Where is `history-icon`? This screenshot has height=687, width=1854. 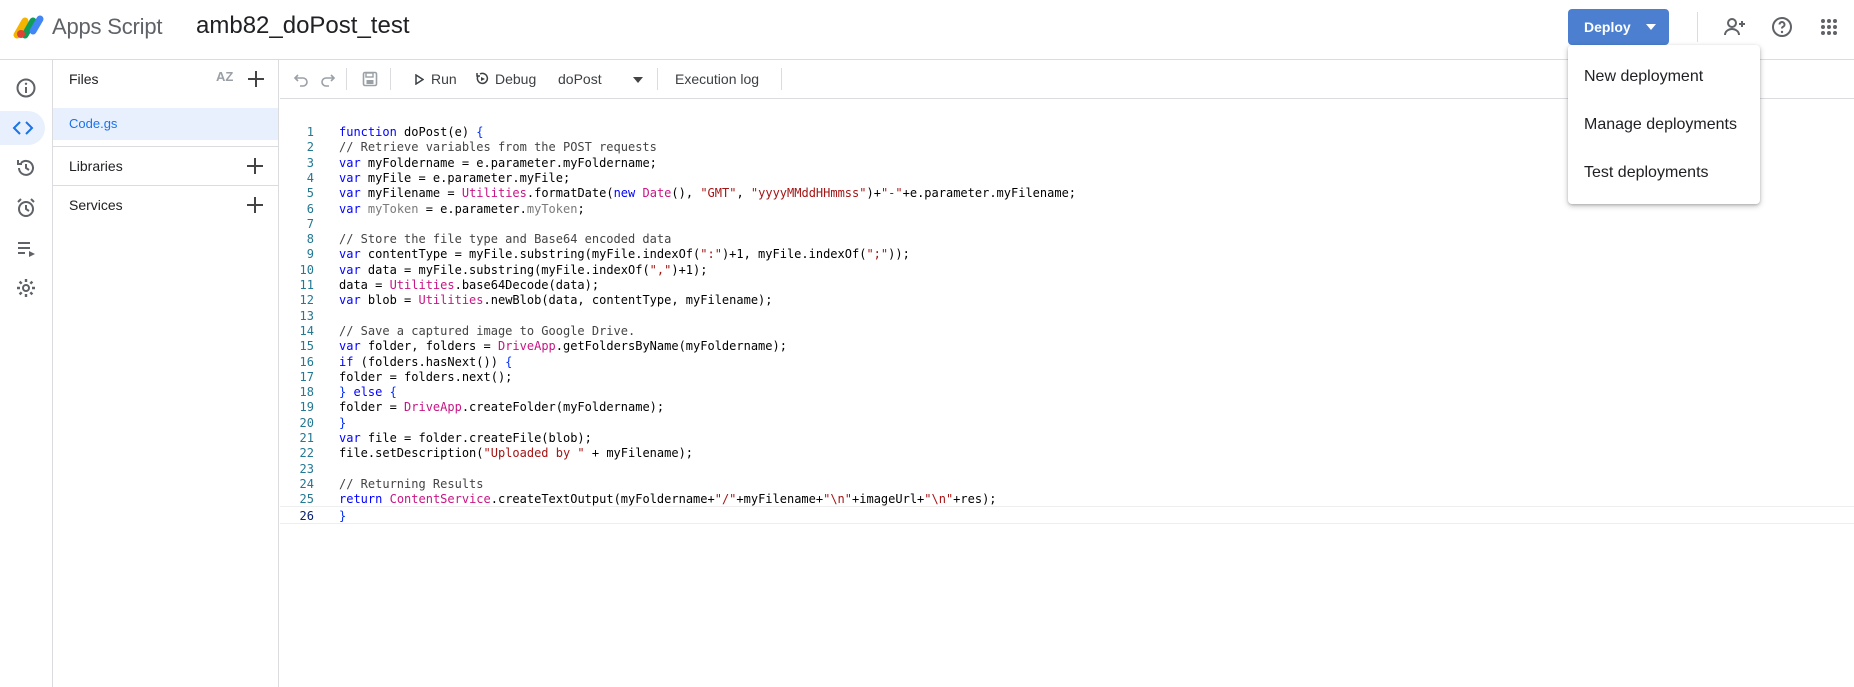
history-icon is located at coordinates (26, 168).